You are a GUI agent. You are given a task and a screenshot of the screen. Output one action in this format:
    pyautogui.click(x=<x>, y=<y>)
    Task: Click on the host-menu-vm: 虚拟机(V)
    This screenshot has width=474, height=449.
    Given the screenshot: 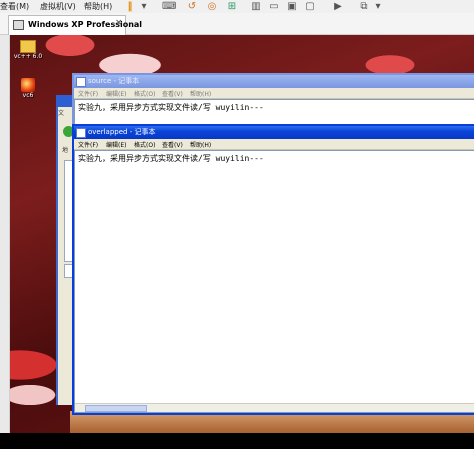 What is the action you would take?
    pyautogui.click(x=58, y=6)
    